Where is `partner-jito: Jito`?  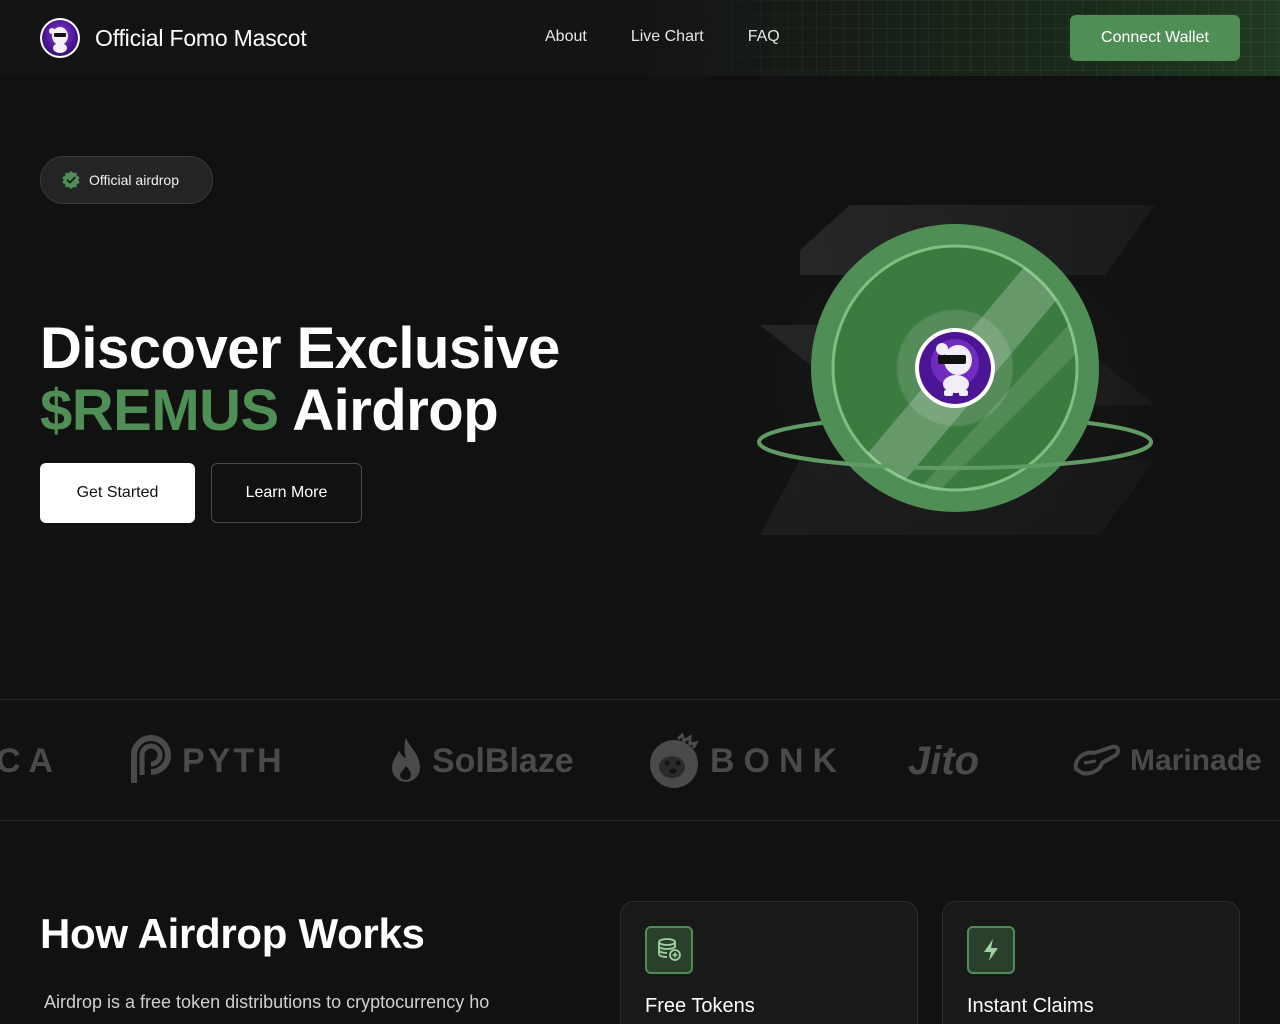
partner-jito: Jito is located at coordinates (943, 761).